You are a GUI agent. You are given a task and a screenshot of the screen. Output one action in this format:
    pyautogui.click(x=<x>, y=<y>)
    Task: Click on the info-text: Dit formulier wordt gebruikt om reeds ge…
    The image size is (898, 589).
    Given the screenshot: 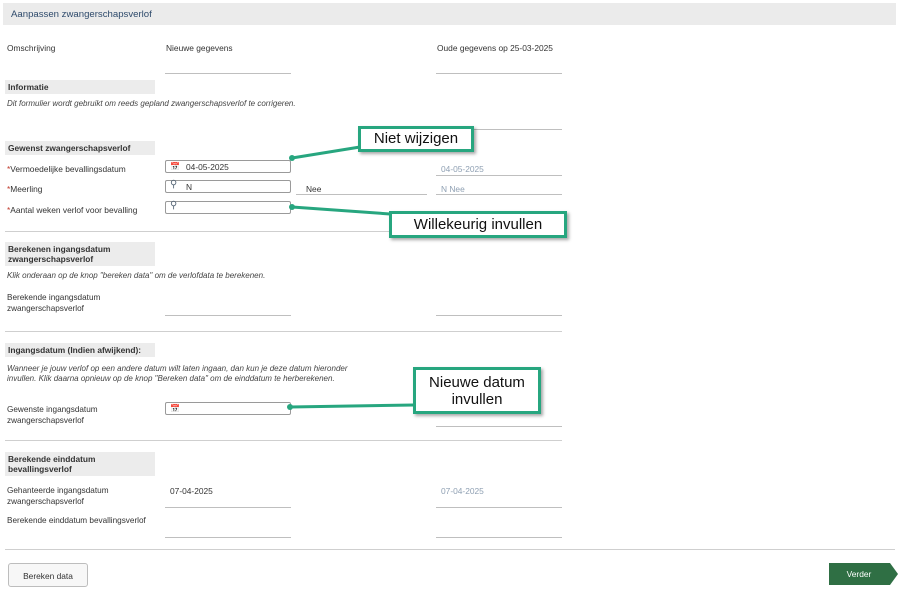 What is the action you would take?
    pyautogui.click(x=151, y=103)
    